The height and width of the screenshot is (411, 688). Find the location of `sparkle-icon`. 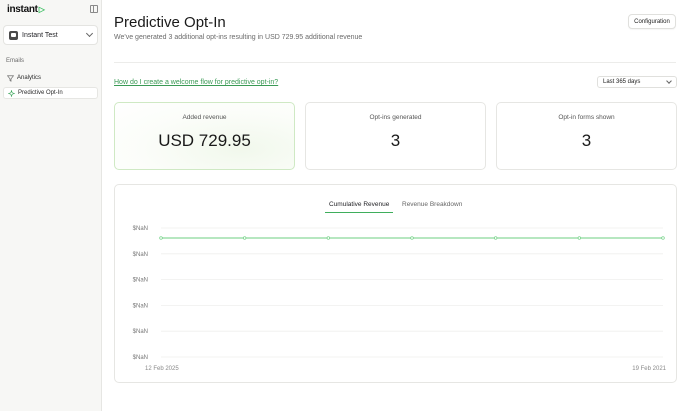

sparkle-icon is located at coordinates (11, 93).